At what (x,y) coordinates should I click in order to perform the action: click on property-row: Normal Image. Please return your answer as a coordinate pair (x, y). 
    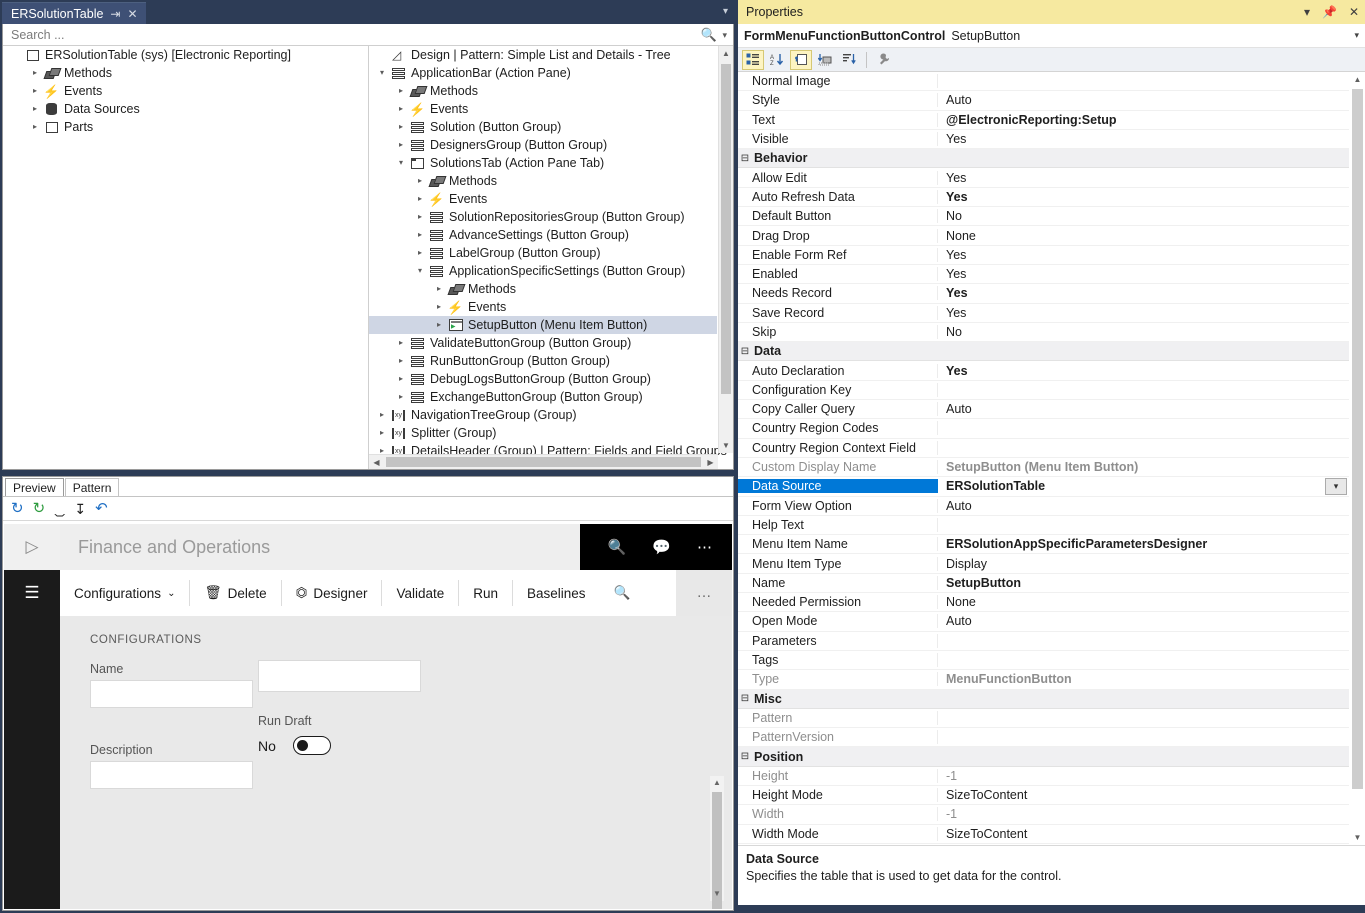
    Looking at the image, I should click on (1043, 82).